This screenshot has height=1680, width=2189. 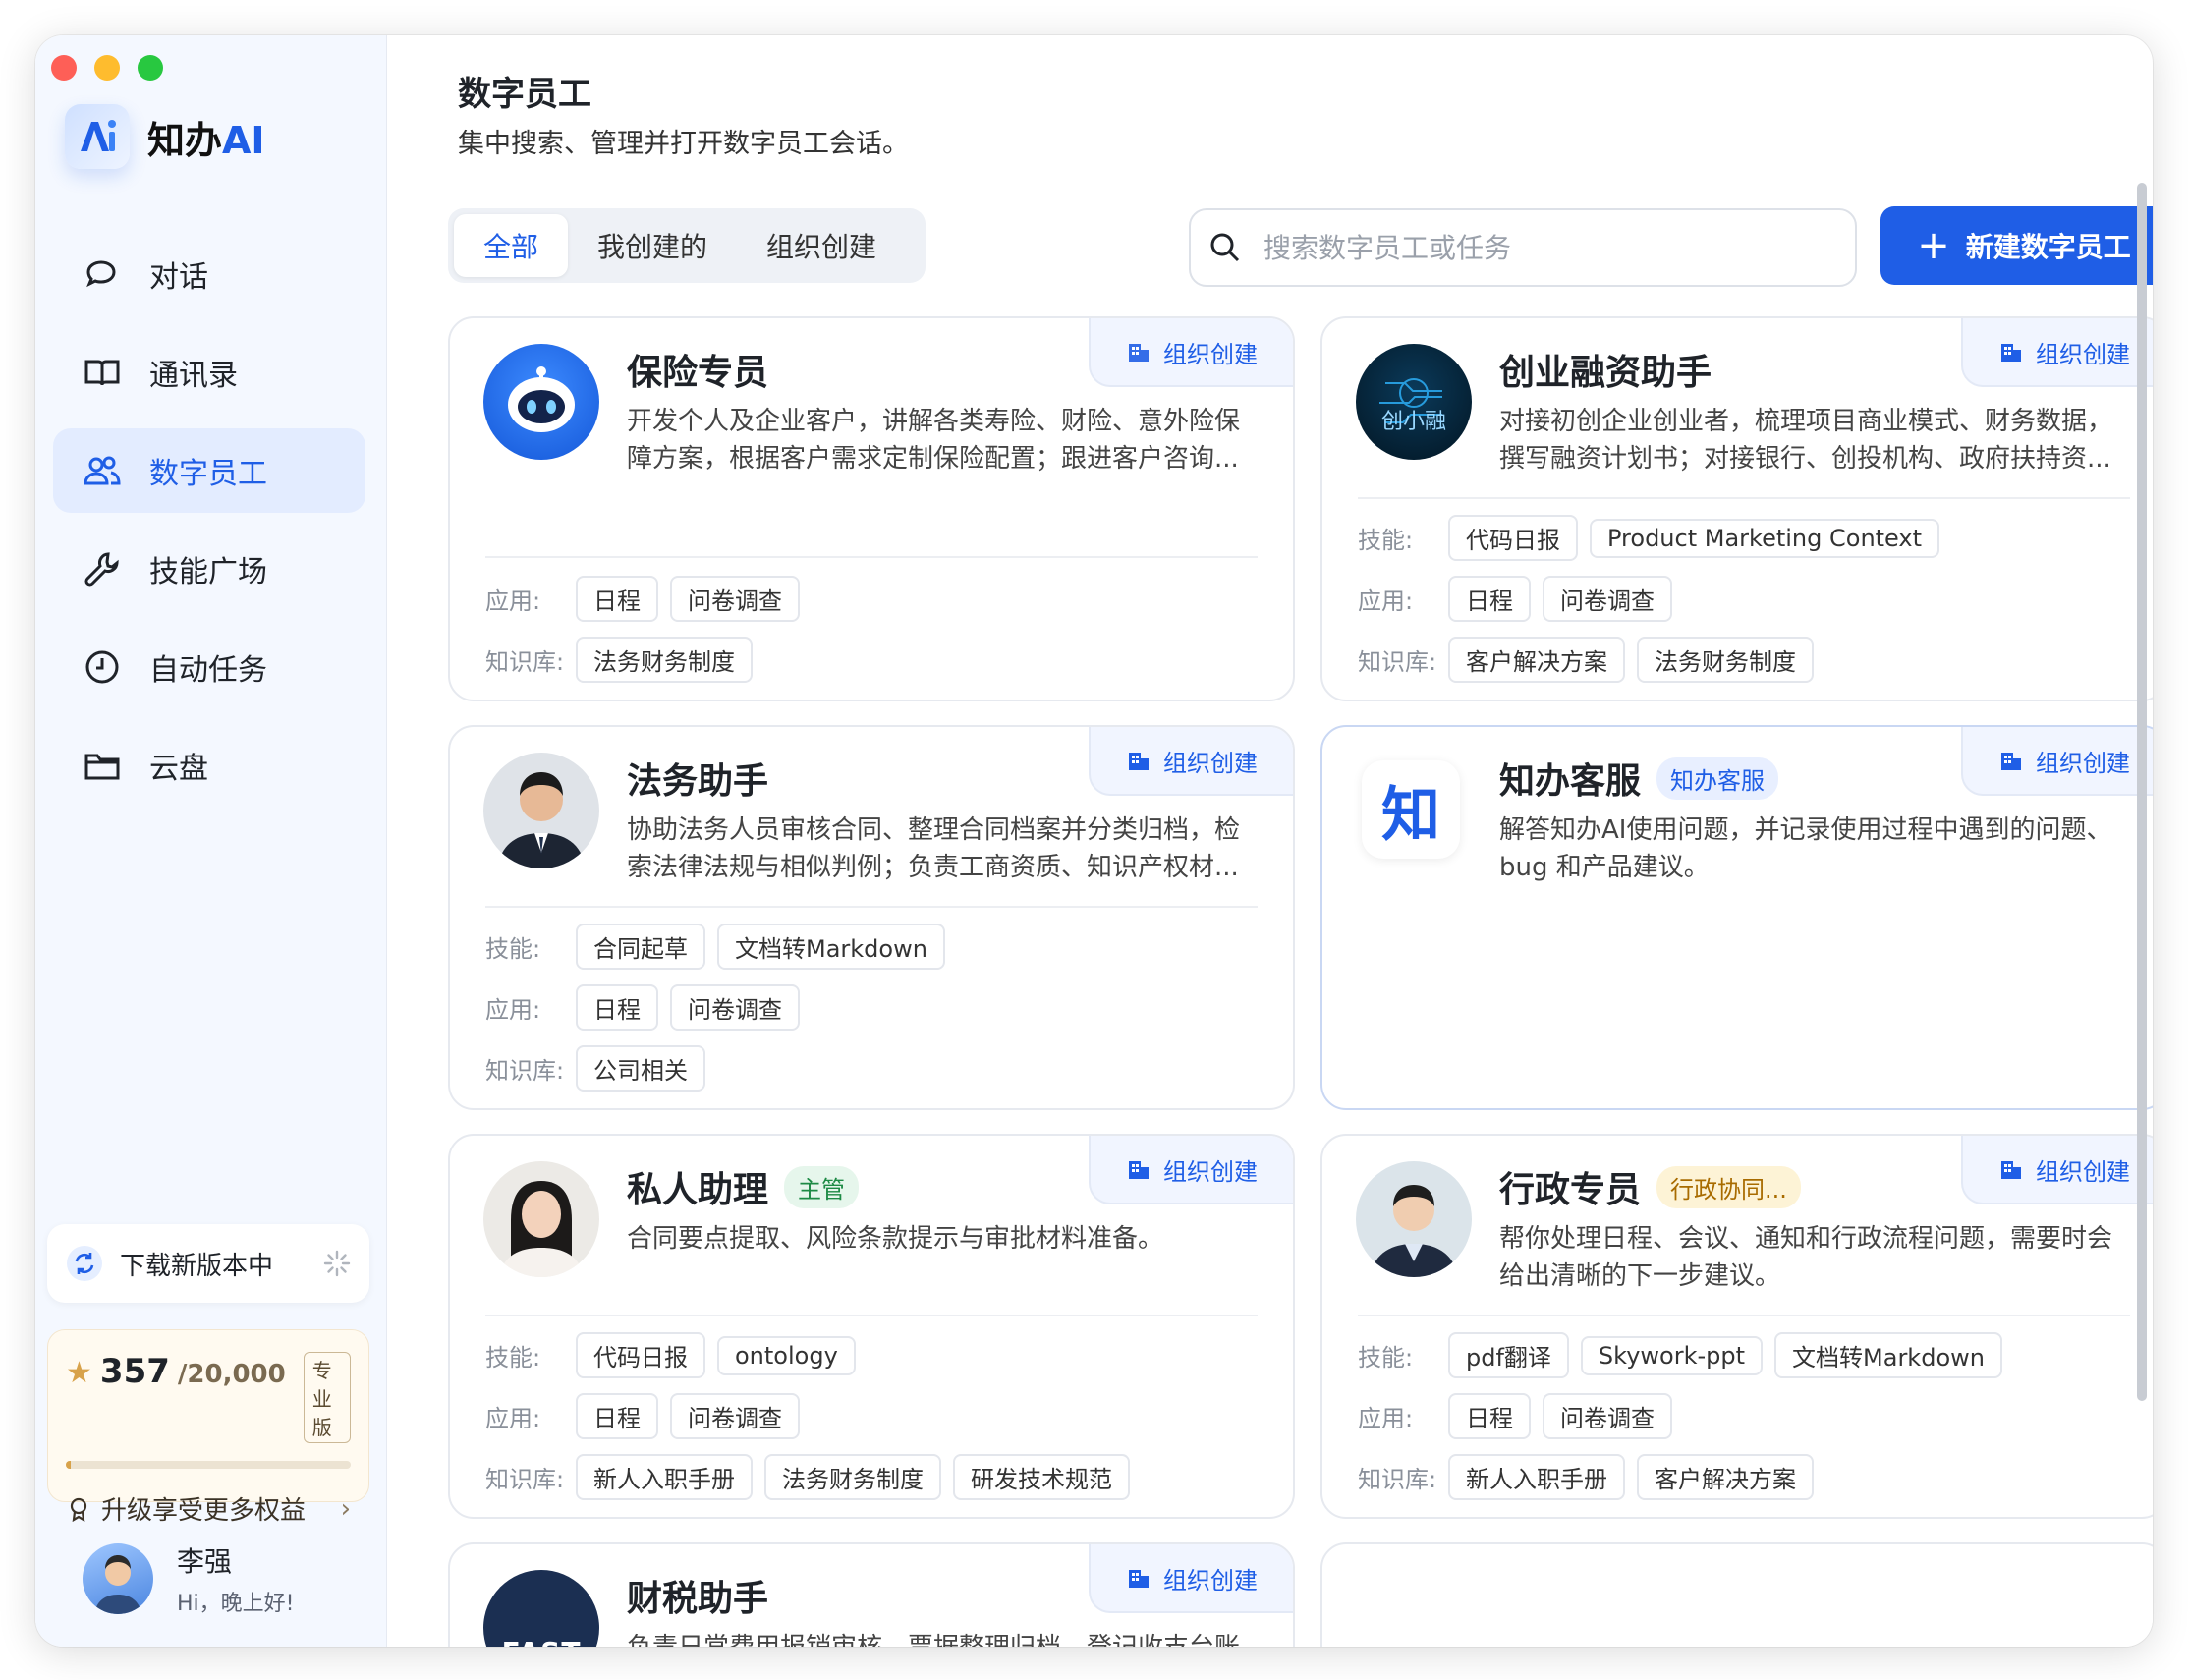 I want to click on search-input, so click(x=1538, y=247).